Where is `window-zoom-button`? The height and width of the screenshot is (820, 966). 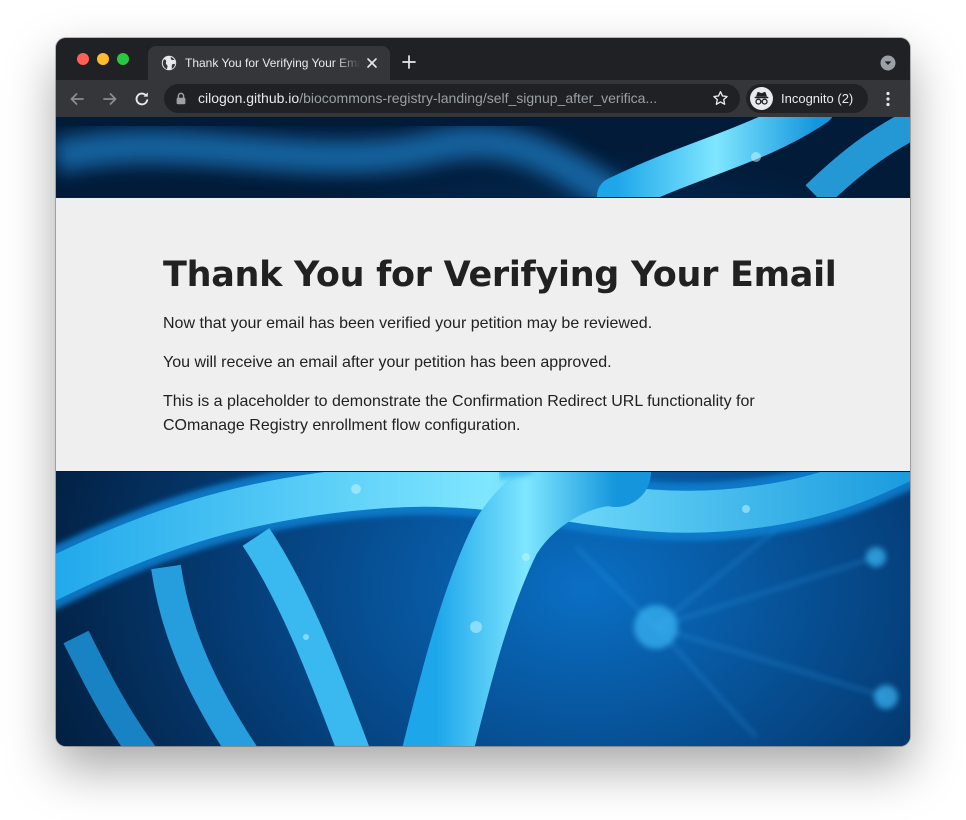
window-zoom-button is located at coordinates (123, 59).